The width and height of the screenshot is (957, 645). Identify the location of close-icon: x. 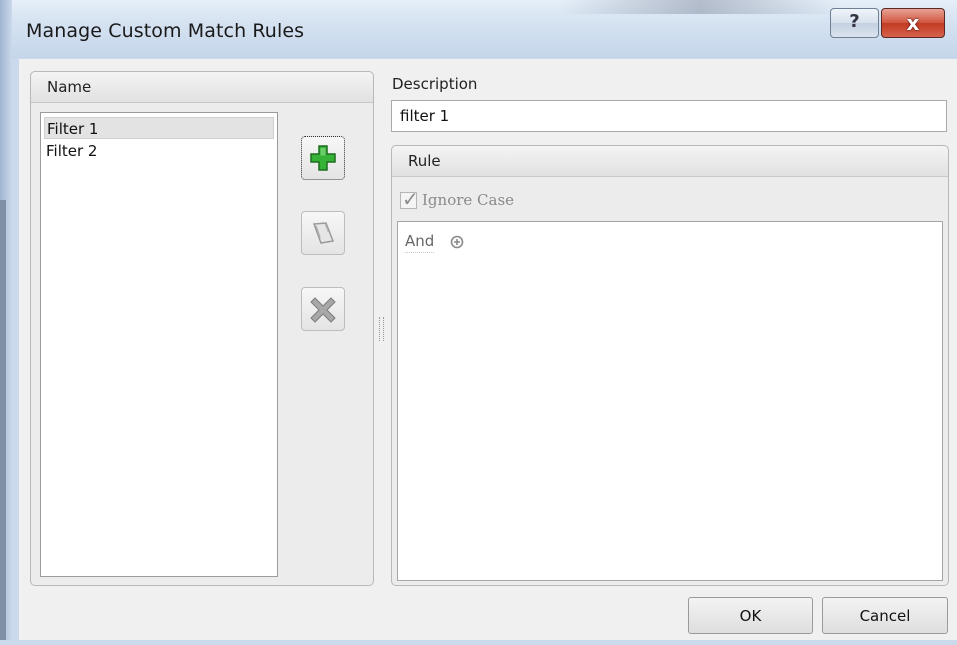
(913, 23).